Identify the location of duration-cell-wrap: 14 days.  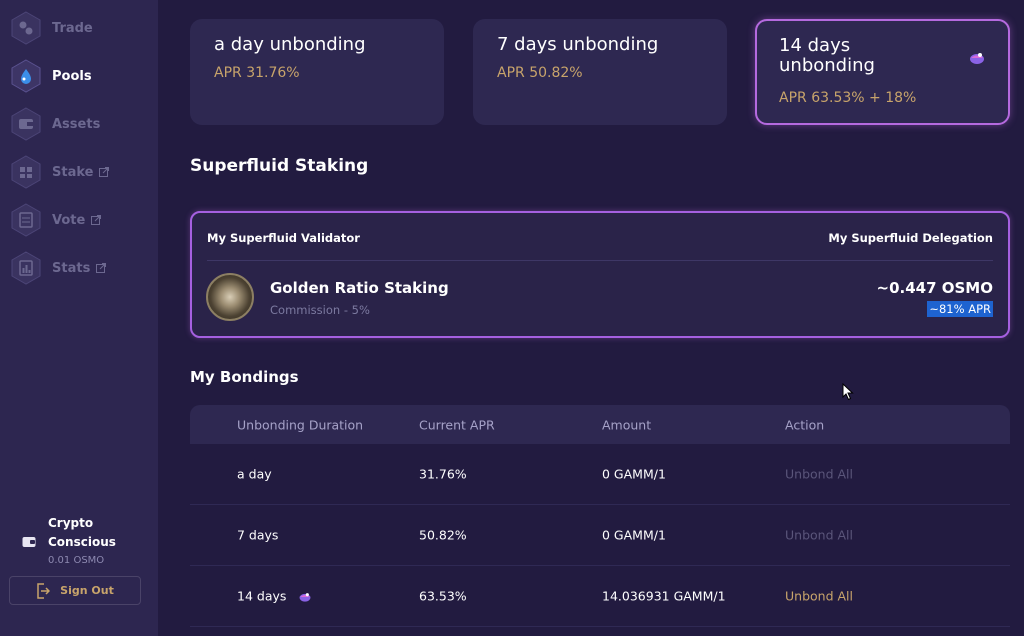
(274, 596).